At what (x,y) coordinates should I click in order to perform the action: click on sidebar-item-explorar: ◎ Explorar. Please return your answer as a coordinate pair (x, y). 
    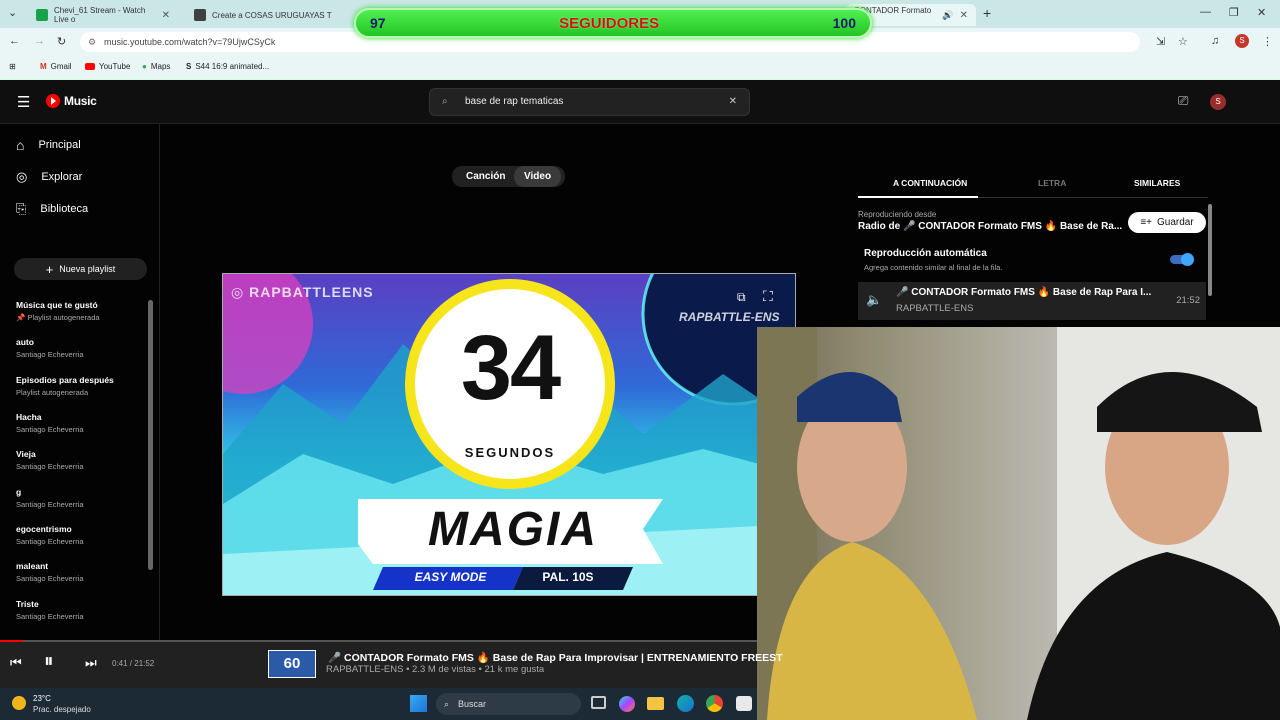
    Looking at the image, I should click on (49, 177).